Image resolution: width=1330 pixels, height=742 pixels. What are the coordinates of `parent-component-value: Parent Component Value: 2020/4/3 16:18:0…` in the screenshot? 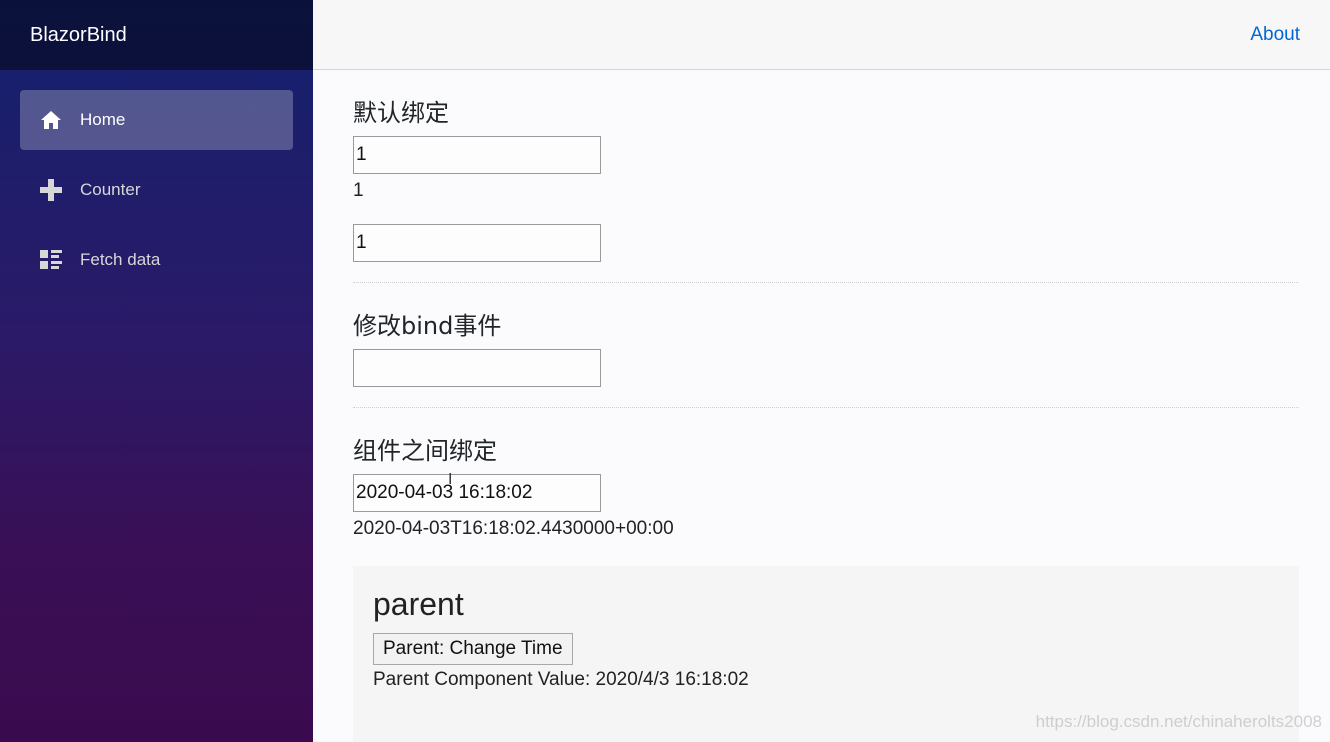 It's located at (561, 679).